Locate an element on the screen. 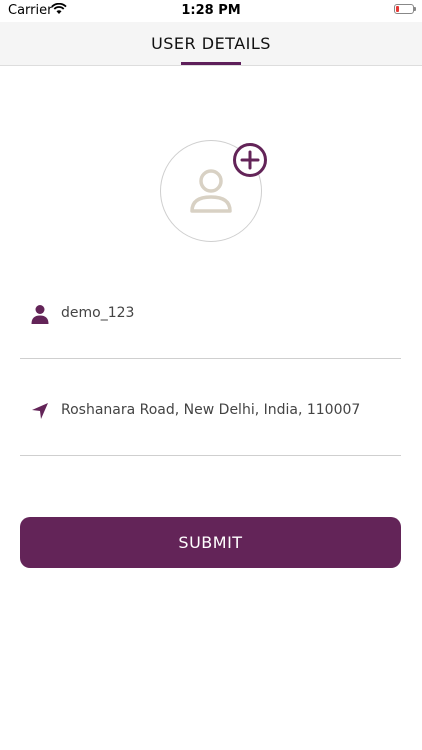 This screenshot has width=422, height=750. status-bar: Carrier 1:28 PM is located at coordinates (211, 11).